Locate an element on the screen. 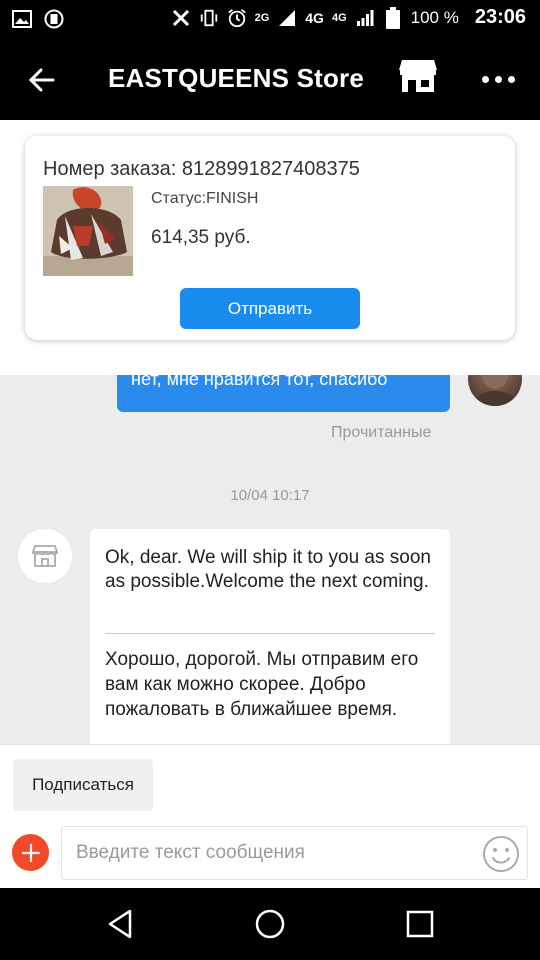 The image size is (540, 960). attach-button is located at coordinates (30, 852).